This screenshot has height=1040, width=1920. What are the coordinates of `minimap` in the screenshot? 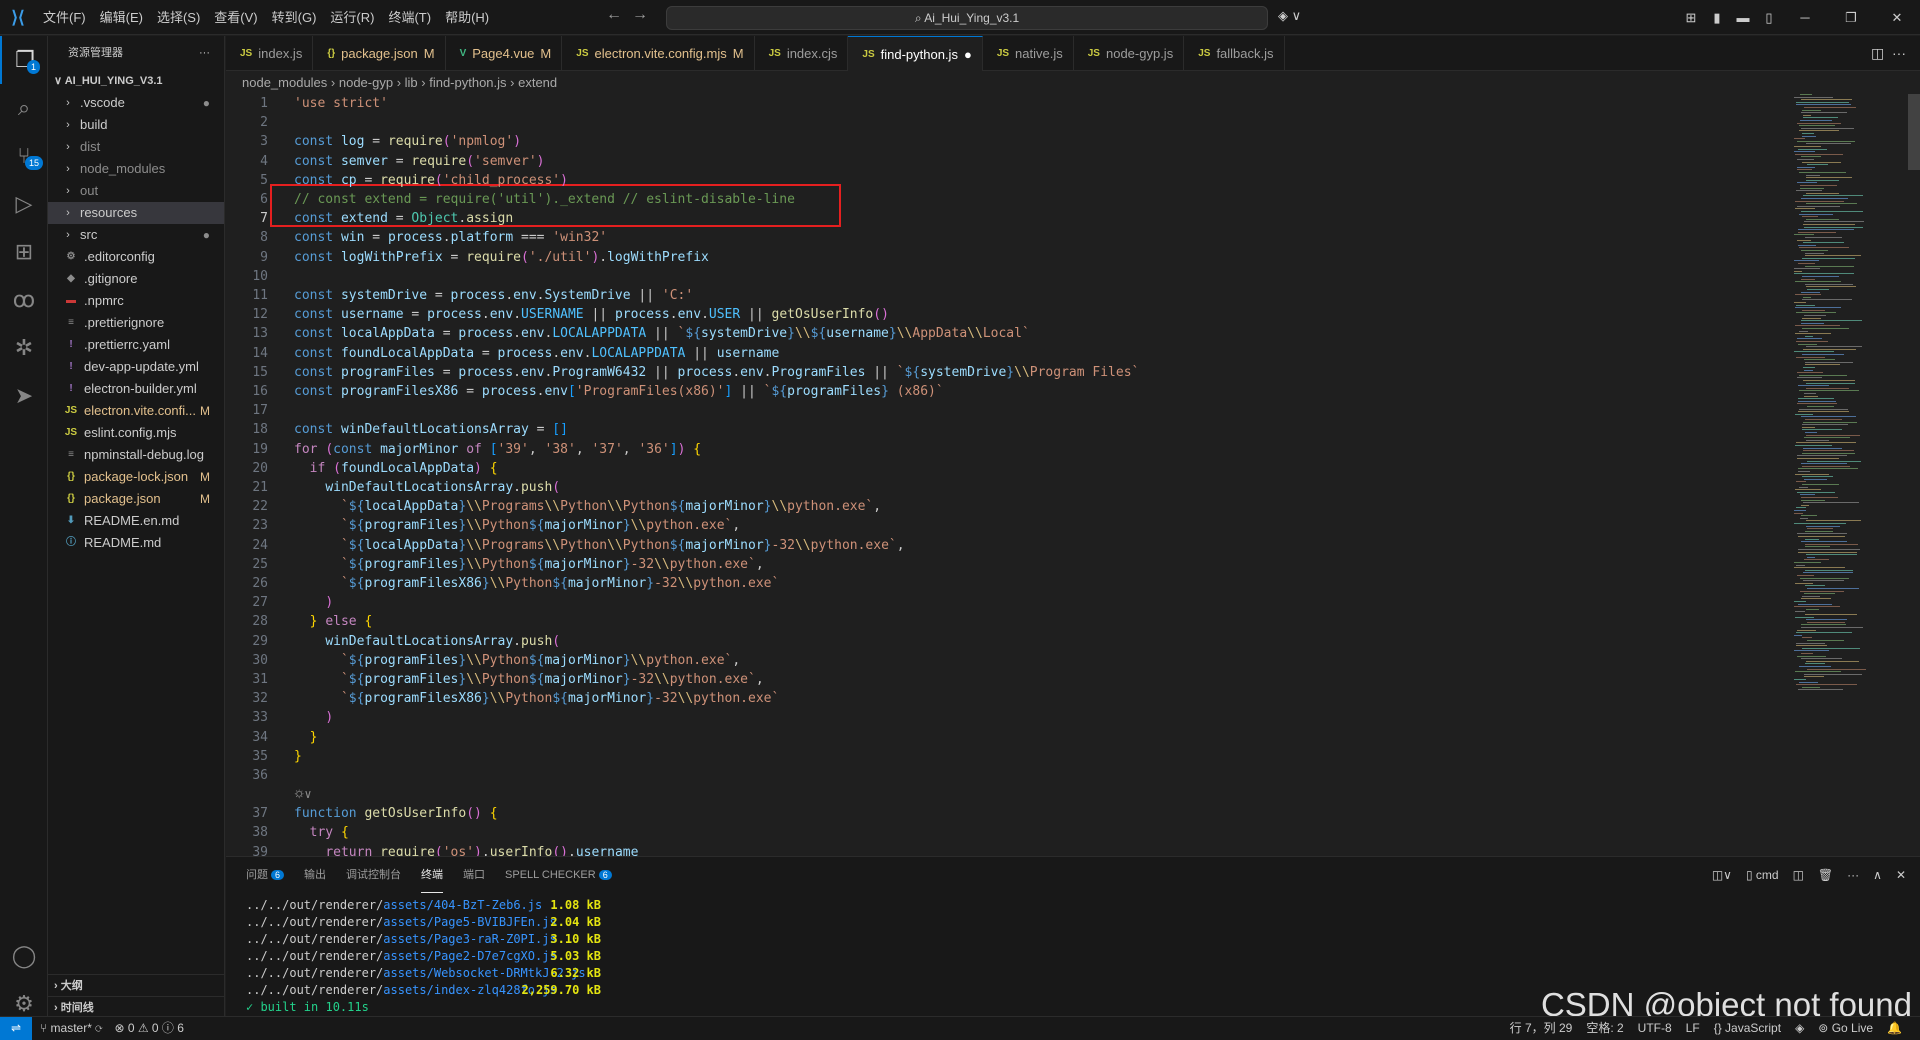 It's located at (1850, 444).